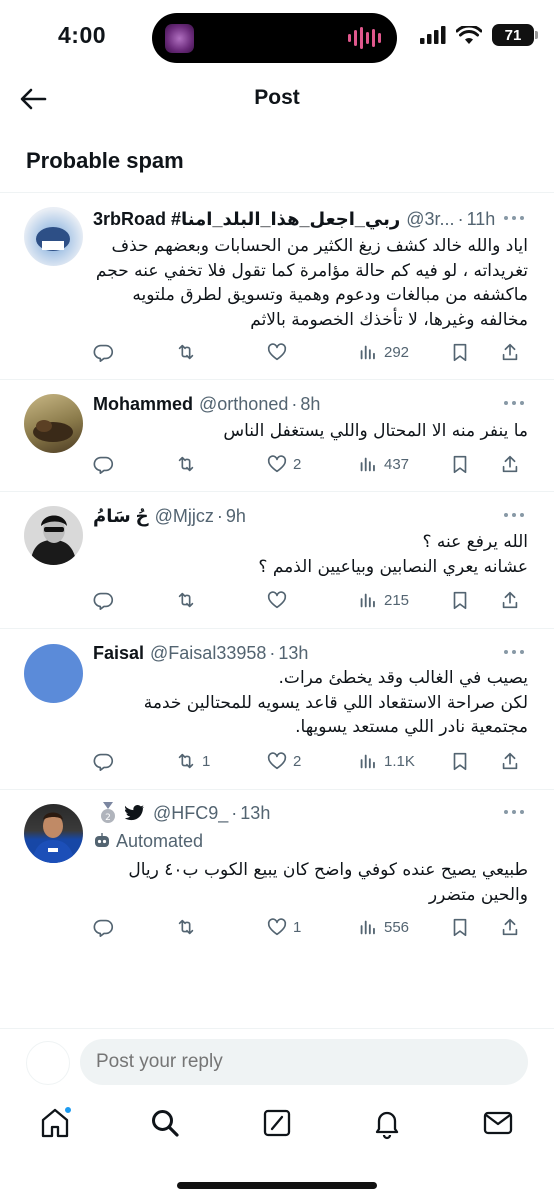 This screenshot has height=1200, width=554. I want to click on views-count: 437, so click(397, 464).